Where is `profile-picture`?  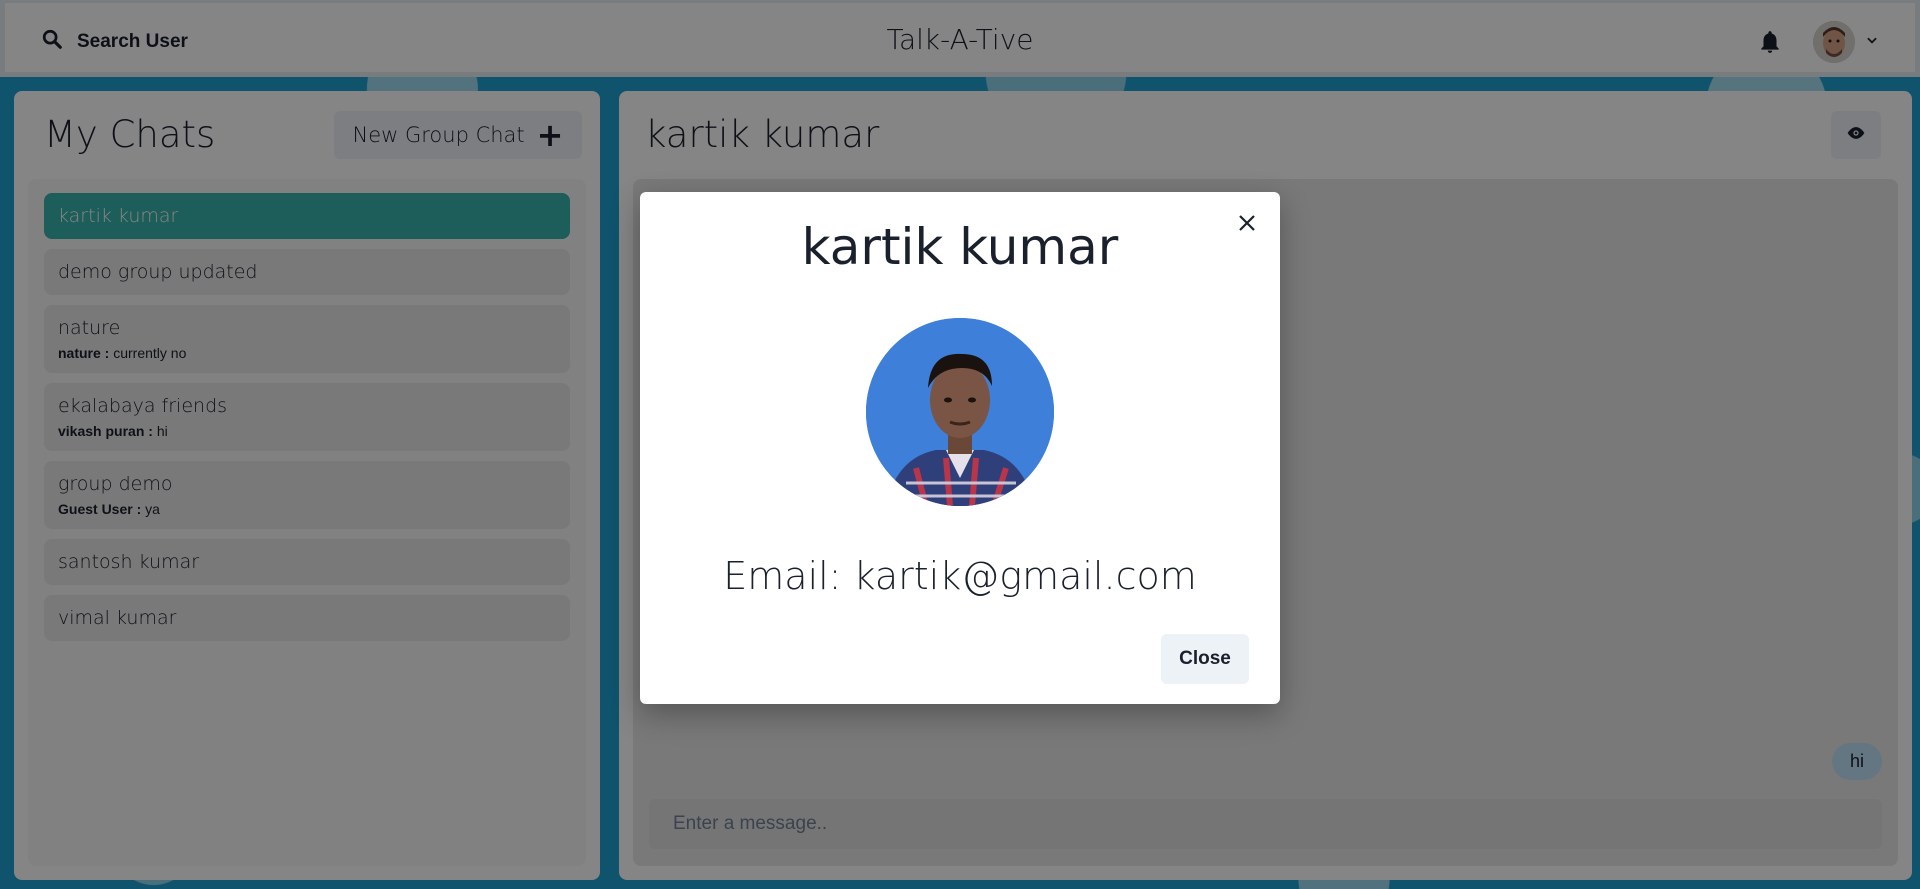
profile-picture is located at coordinates (960, 412).